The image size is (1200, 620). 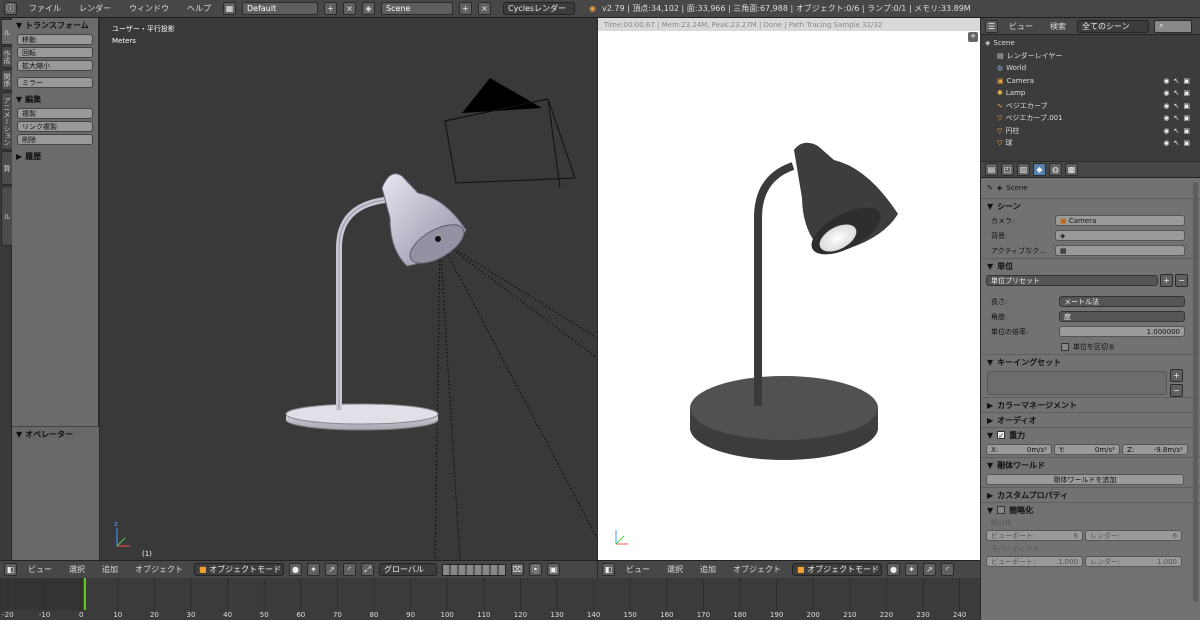 What do you see at coordinates (1122, 331) in the screenshot?
I see `unit-scale-field: 1.000000` at bounding box center [1122, 331].